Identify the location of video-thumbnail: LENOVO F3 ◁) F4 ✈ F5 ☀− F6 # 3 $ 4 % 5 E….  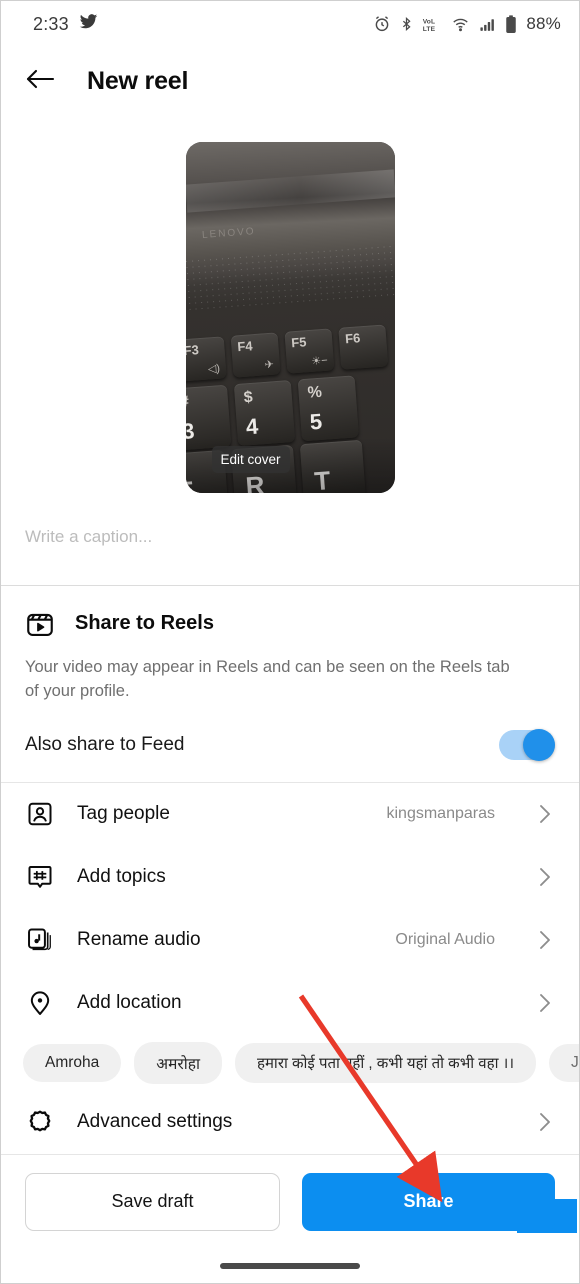
(290, 317).